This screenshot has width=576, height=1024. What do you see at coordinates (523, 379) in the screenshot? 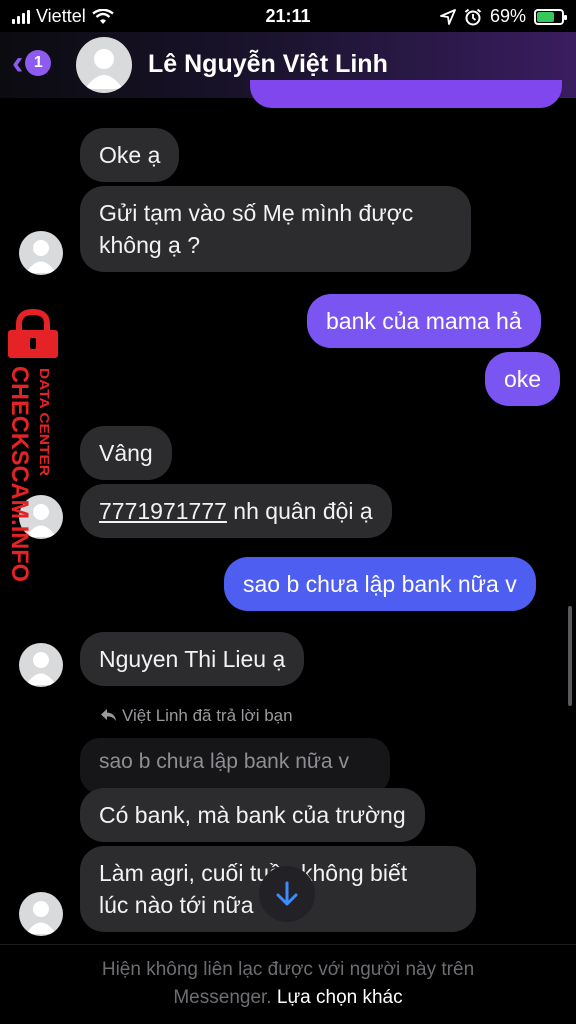
I see `outgoing-message: oke` at bounding box center [523, 379].